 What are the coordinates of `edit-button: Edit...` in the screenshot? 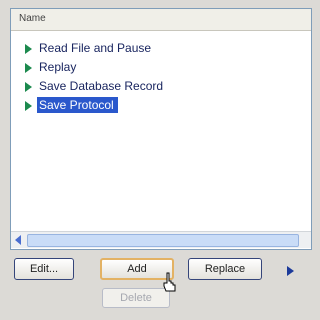 It's located at (44, 269).